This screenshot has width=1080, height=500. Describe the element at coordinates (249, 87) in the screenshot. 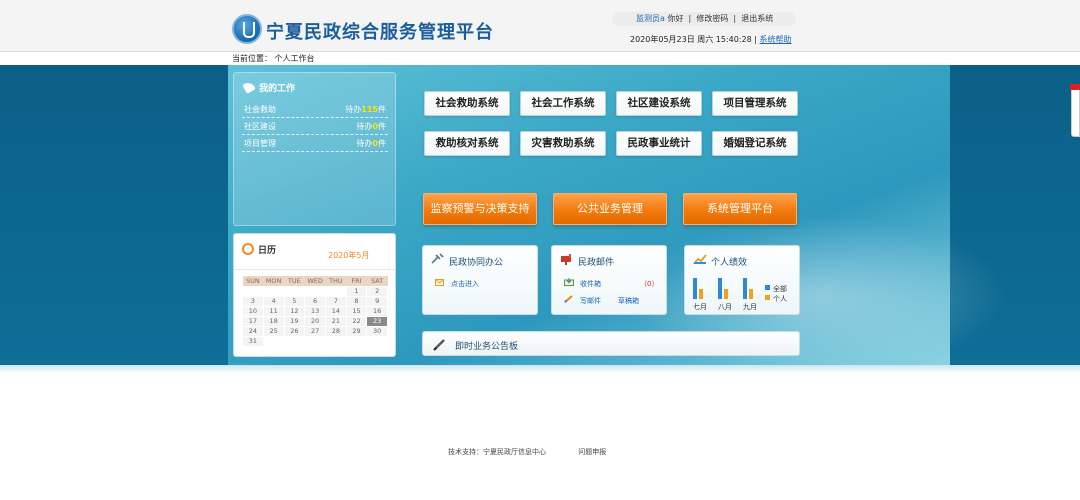

I see `pen-icon` at that location.